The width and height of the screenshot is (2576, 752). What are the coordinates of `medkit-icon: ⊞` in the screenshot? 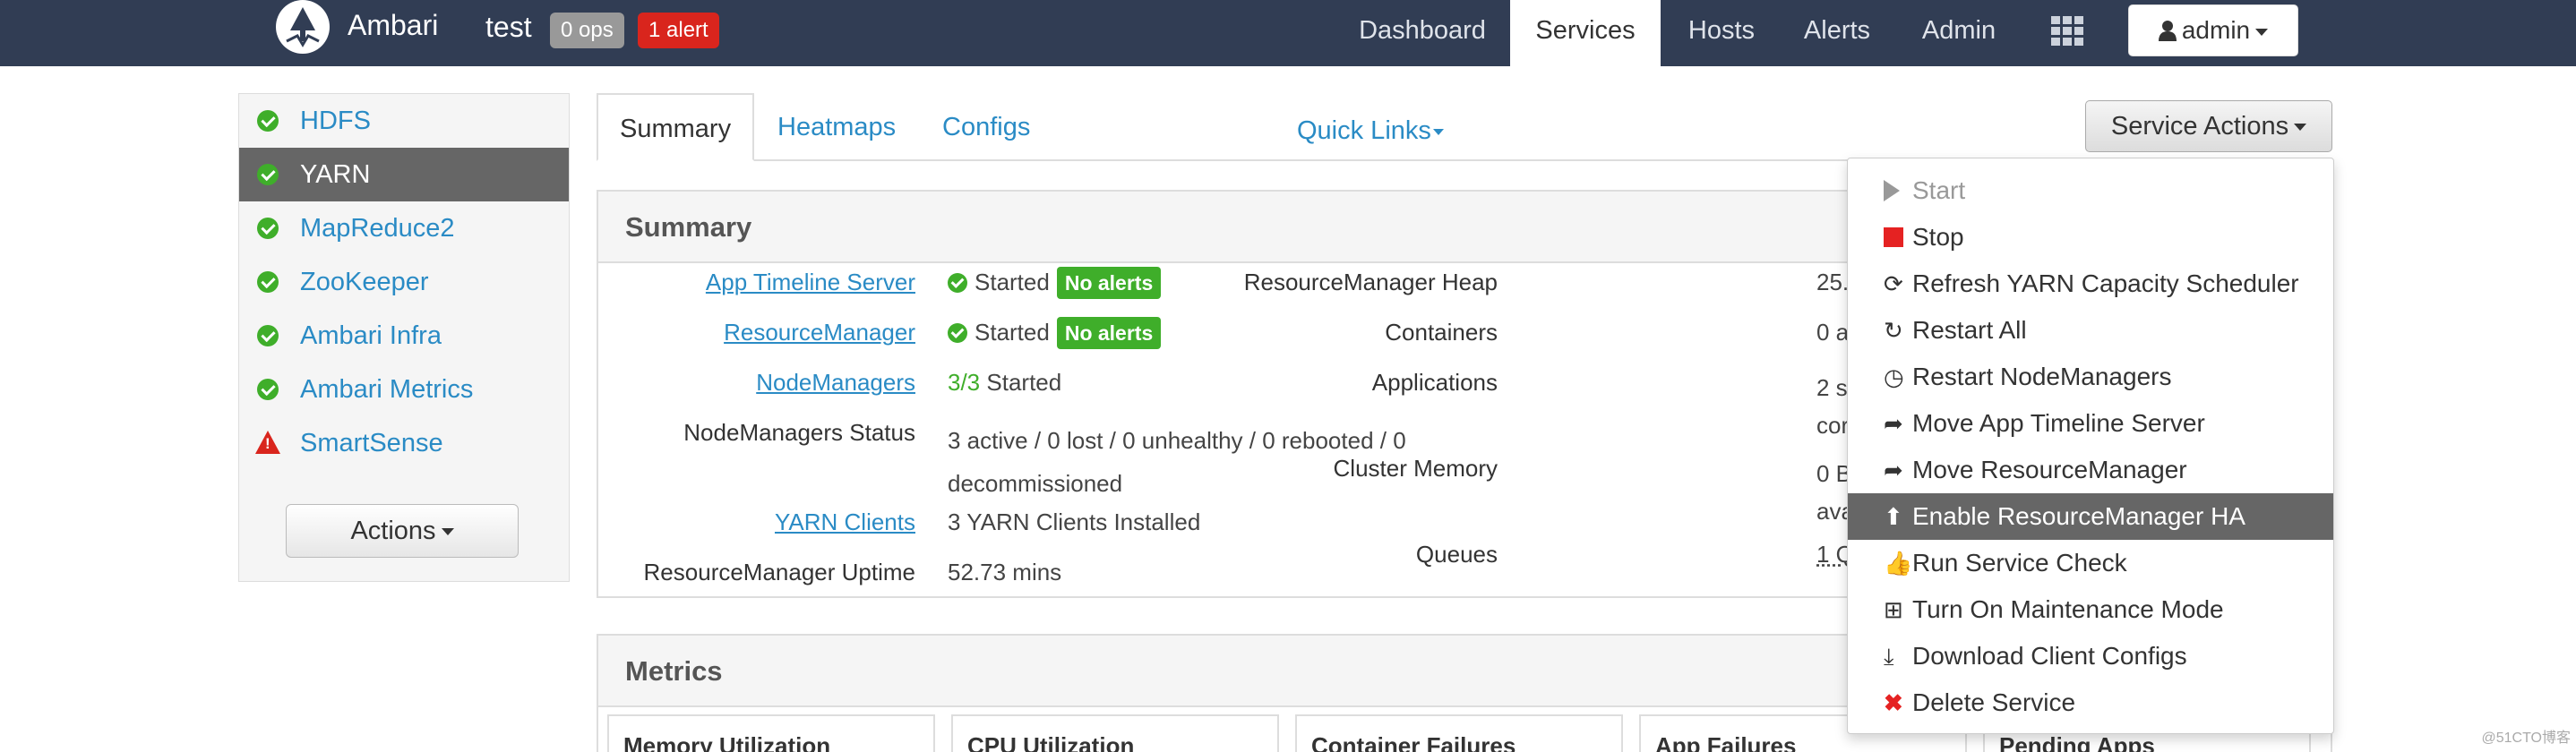 It's located at (1895, 609).